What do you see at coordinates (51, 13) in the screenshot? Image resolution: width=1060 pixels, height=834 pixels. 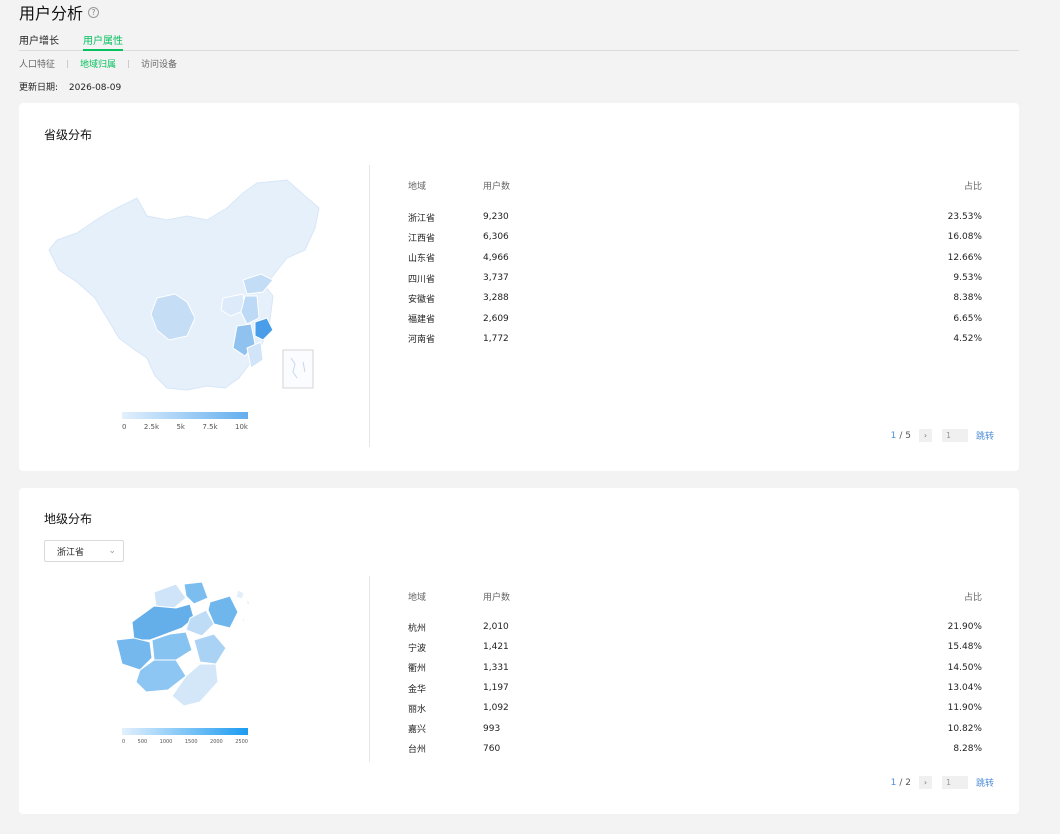 I see `page-title-text: 用户分析` at bounding box center [51, 13].